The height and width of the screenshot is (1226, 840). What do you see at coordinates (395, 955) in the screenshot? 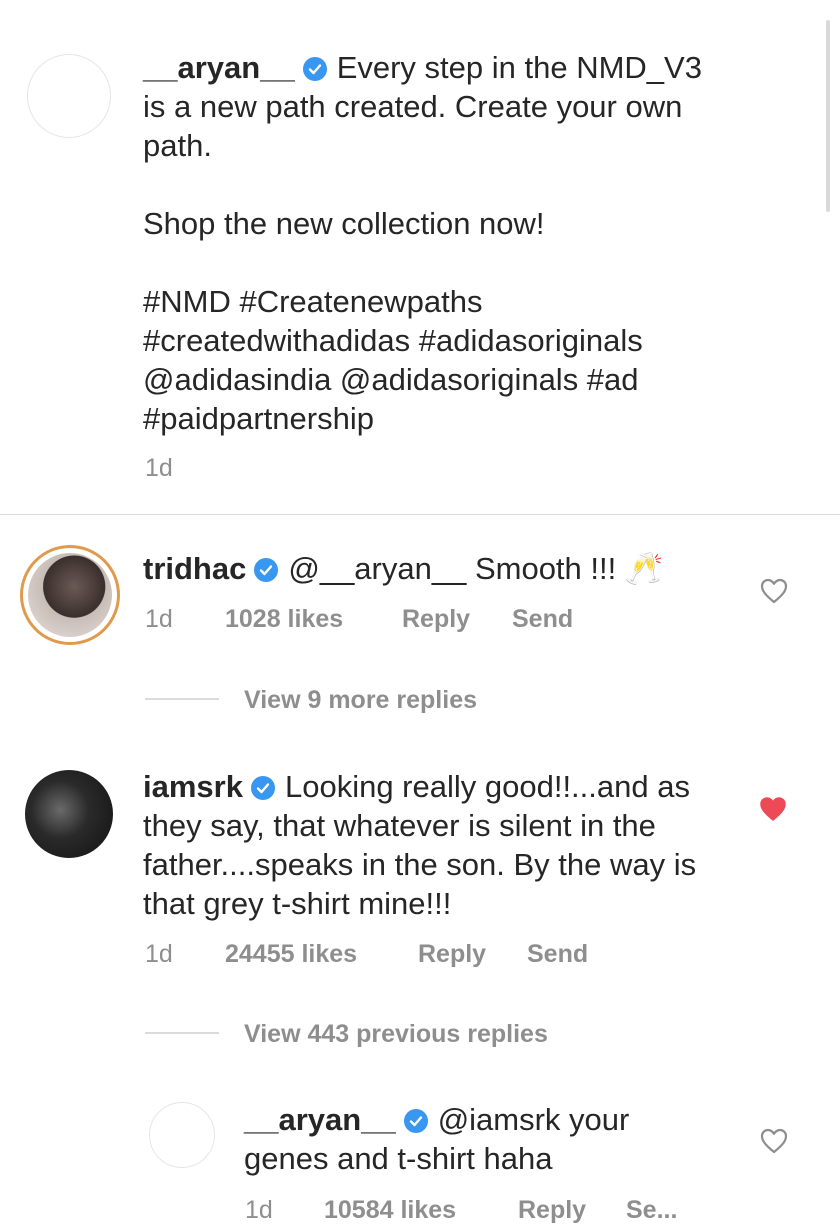
I see `comment-2-meta: 1d 24455 likes Reply Send` at bounding box center [395, 955].